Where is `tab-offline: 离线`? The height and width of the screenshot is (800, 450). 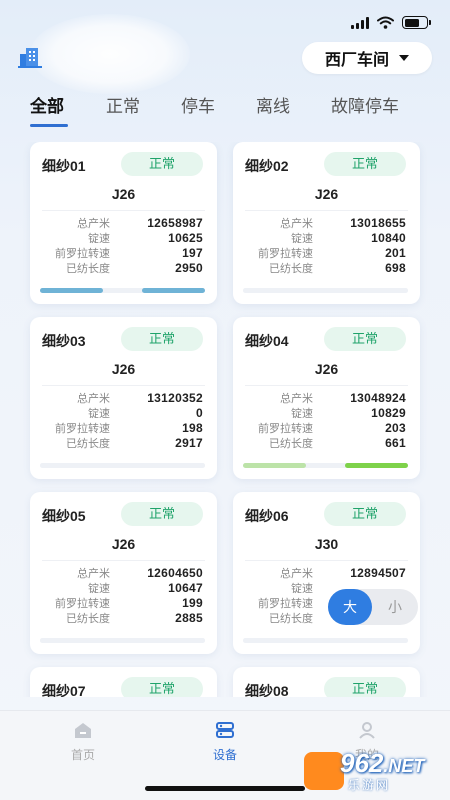 tab-offline: 离线 is located at coordinates (273, 104).